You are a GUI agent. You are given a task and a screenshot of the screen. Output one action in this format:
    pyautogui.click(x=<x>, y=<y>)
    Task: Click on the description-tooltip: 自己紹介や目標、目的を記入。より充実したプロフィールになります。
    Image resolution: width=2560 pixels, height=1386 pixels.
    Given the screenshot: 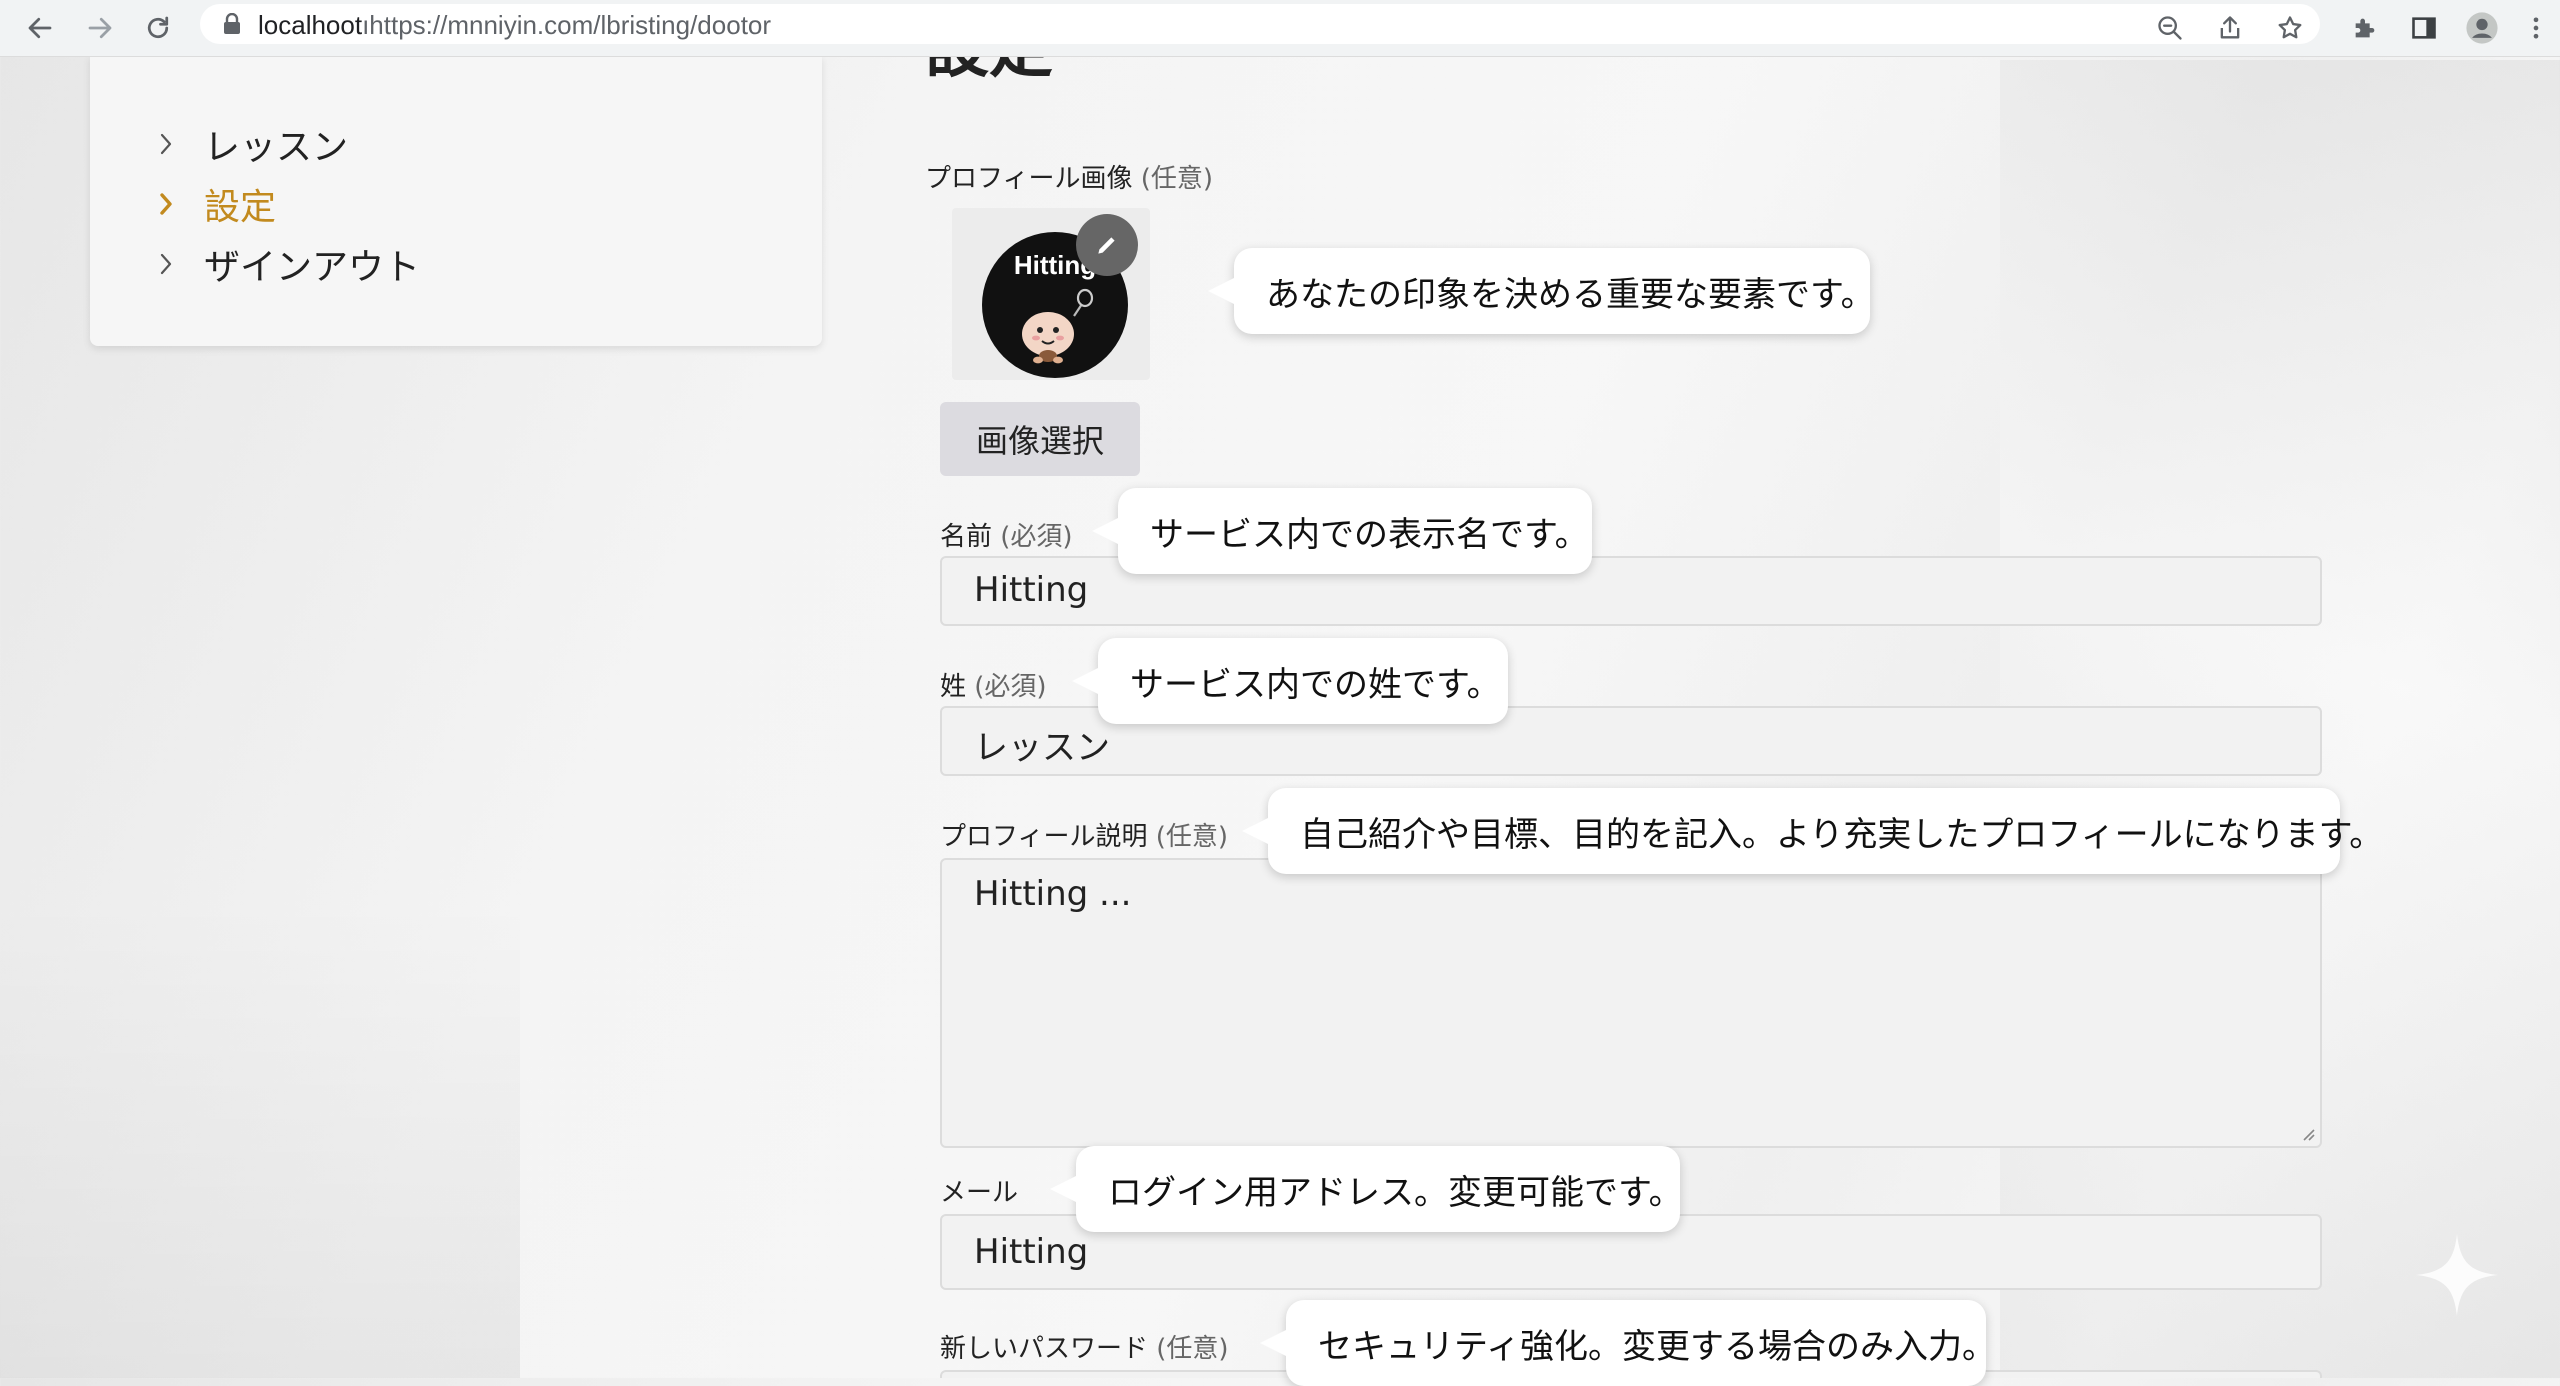 What is the action you would take?
    pyautogui.click(x=1812, y=831)
    